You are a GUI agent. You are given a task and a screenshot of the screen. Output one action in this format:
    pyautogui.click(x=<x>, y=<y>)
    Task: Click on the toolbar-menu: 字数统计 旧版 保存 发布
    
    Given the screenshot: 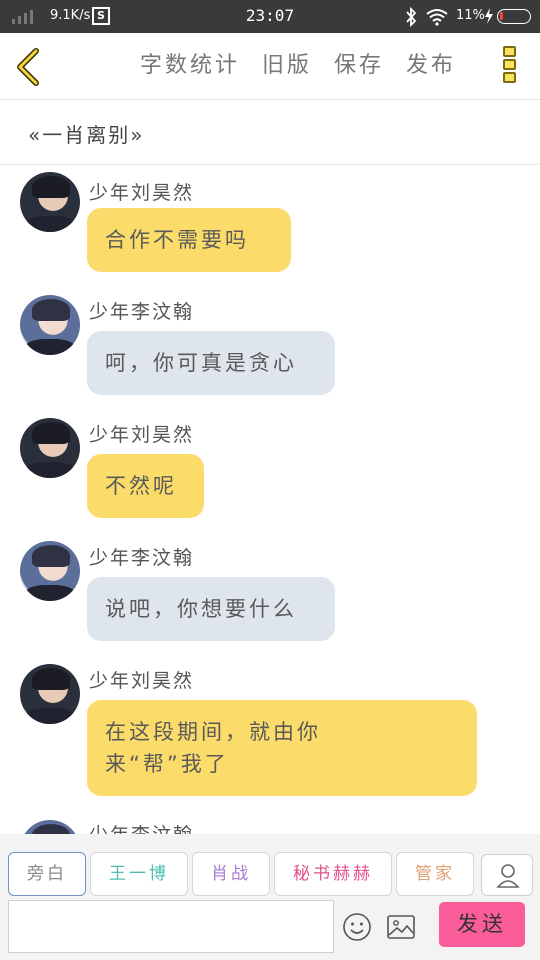 What is the action you would take?
    pyautogui.click(x=298, y=62)
    